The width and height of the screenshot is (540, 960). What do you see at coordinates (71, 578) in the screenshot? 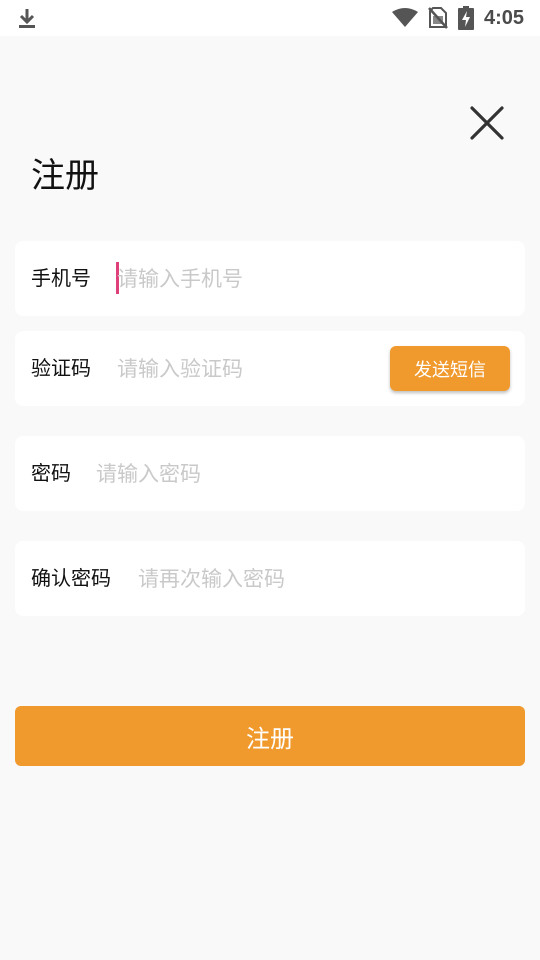
I see `confirm-password-label: 确认密码` at bounding box center [71, 578].